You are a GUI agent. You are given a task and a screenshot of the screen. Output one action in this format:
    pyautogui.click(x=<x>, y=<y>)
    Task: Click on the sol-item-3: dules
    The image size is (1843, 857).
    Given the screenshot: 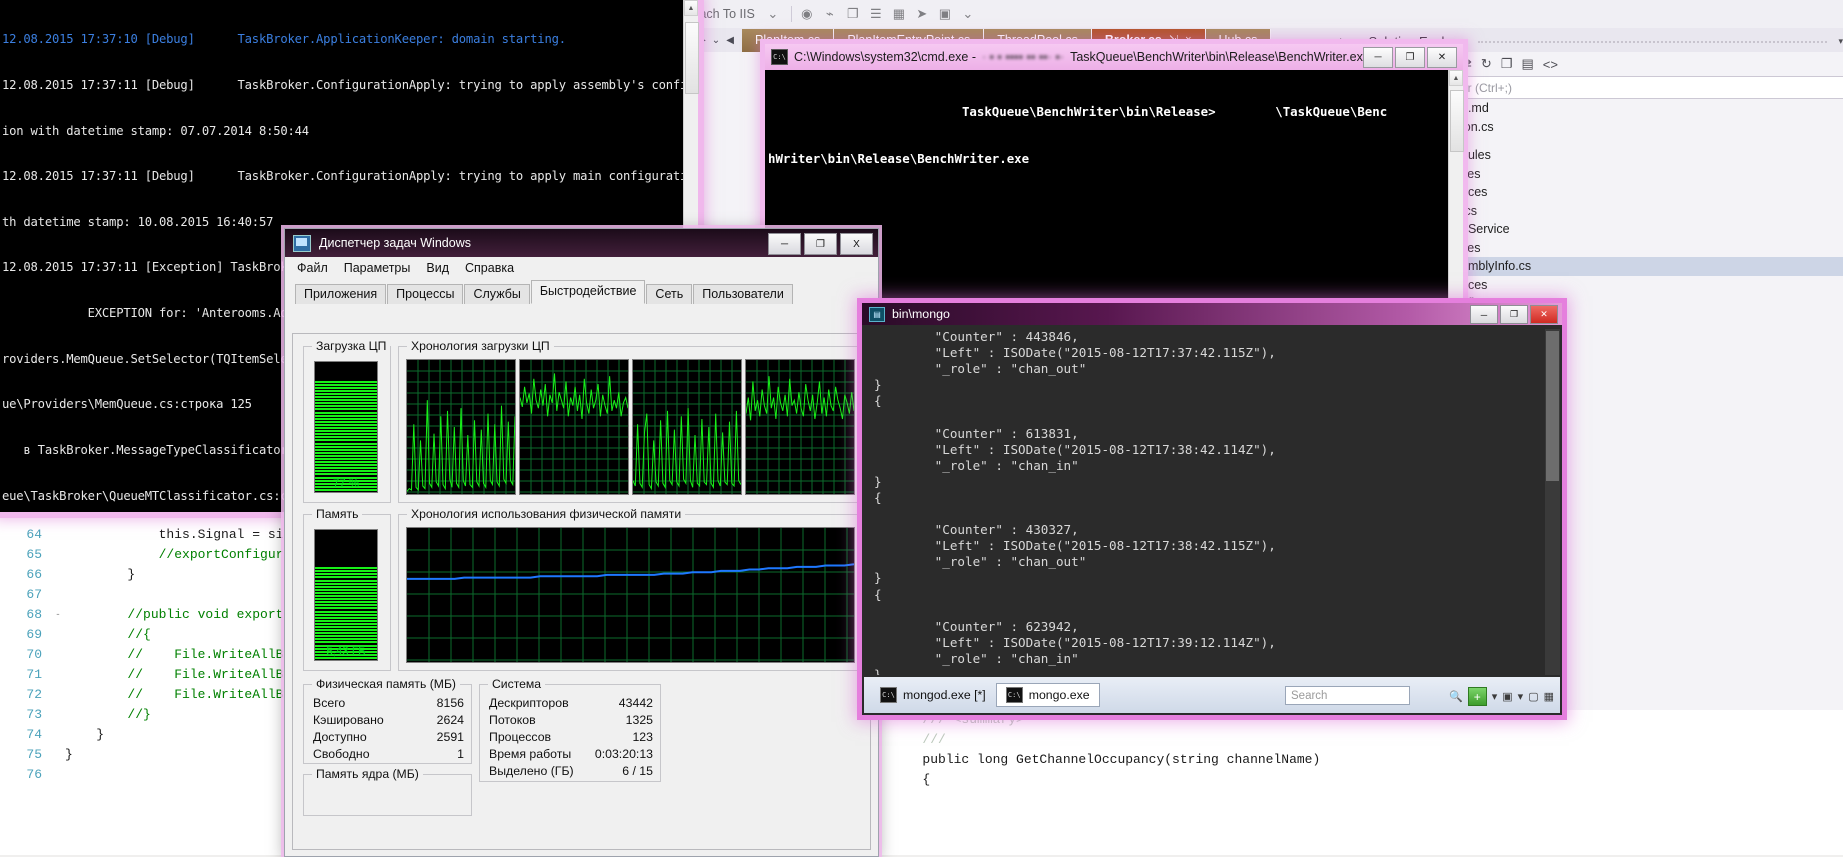 What is the action you would take?
    pyautogui.click(x=1649, y=155)
    